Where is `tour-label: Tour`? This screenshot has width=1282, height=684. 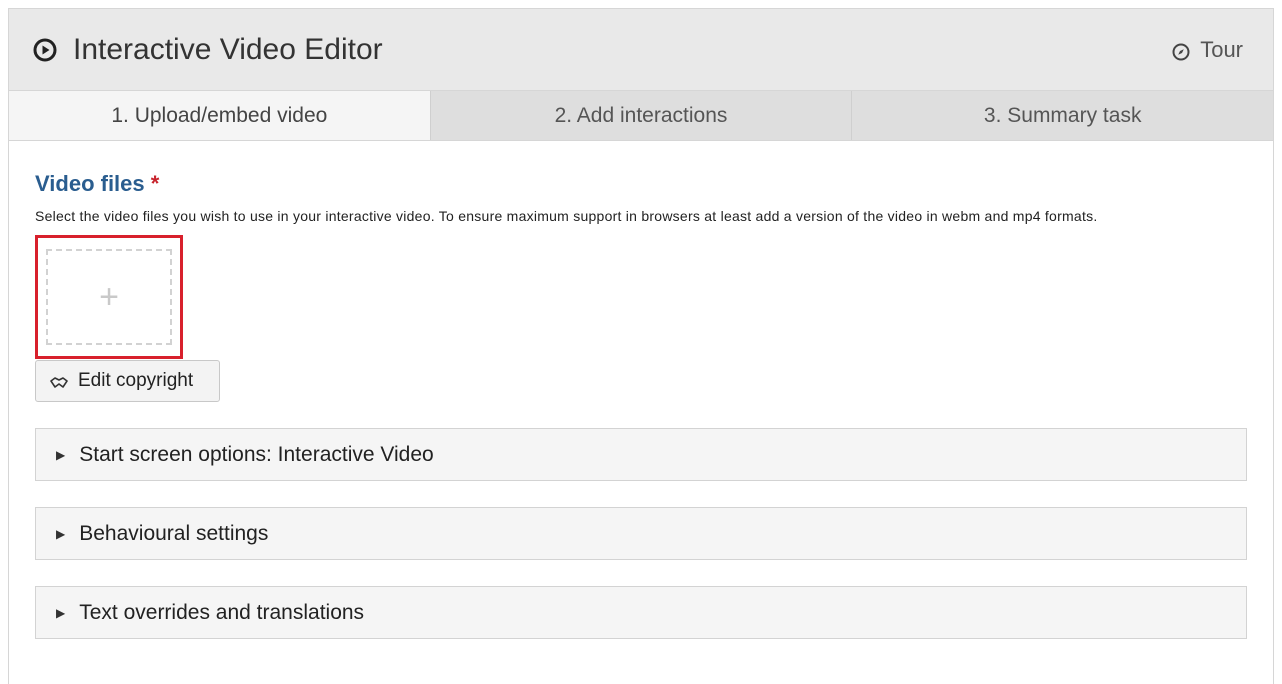 tour-label: Tour is located at coordinates (1221, 49).